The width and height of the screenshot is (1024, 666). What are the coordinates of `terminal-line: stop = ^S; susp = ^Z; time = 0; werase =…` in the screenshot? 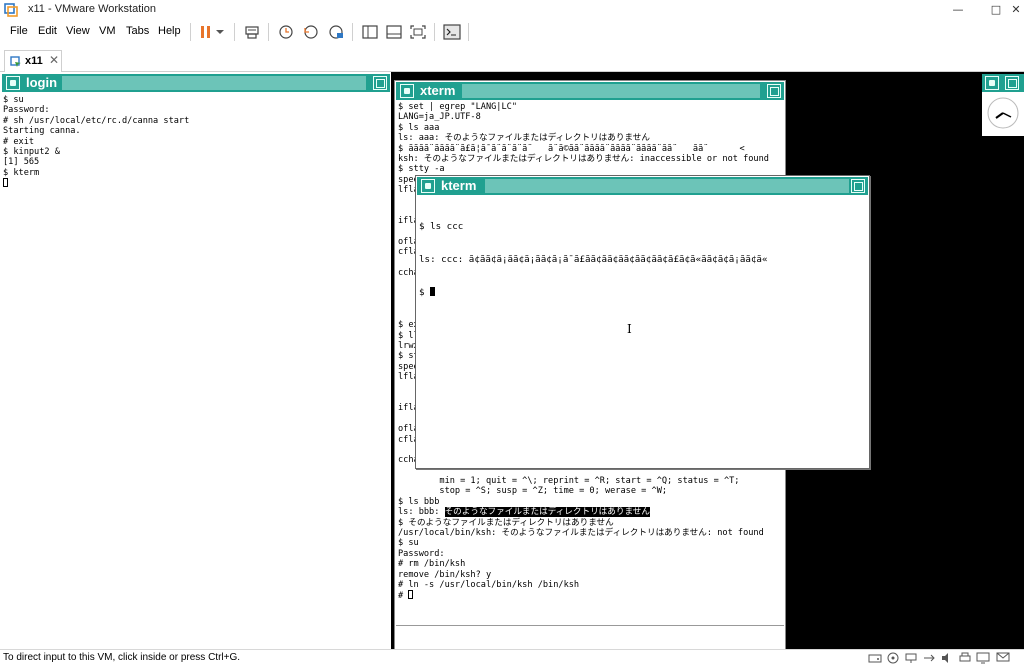 It's located at (533, 491).